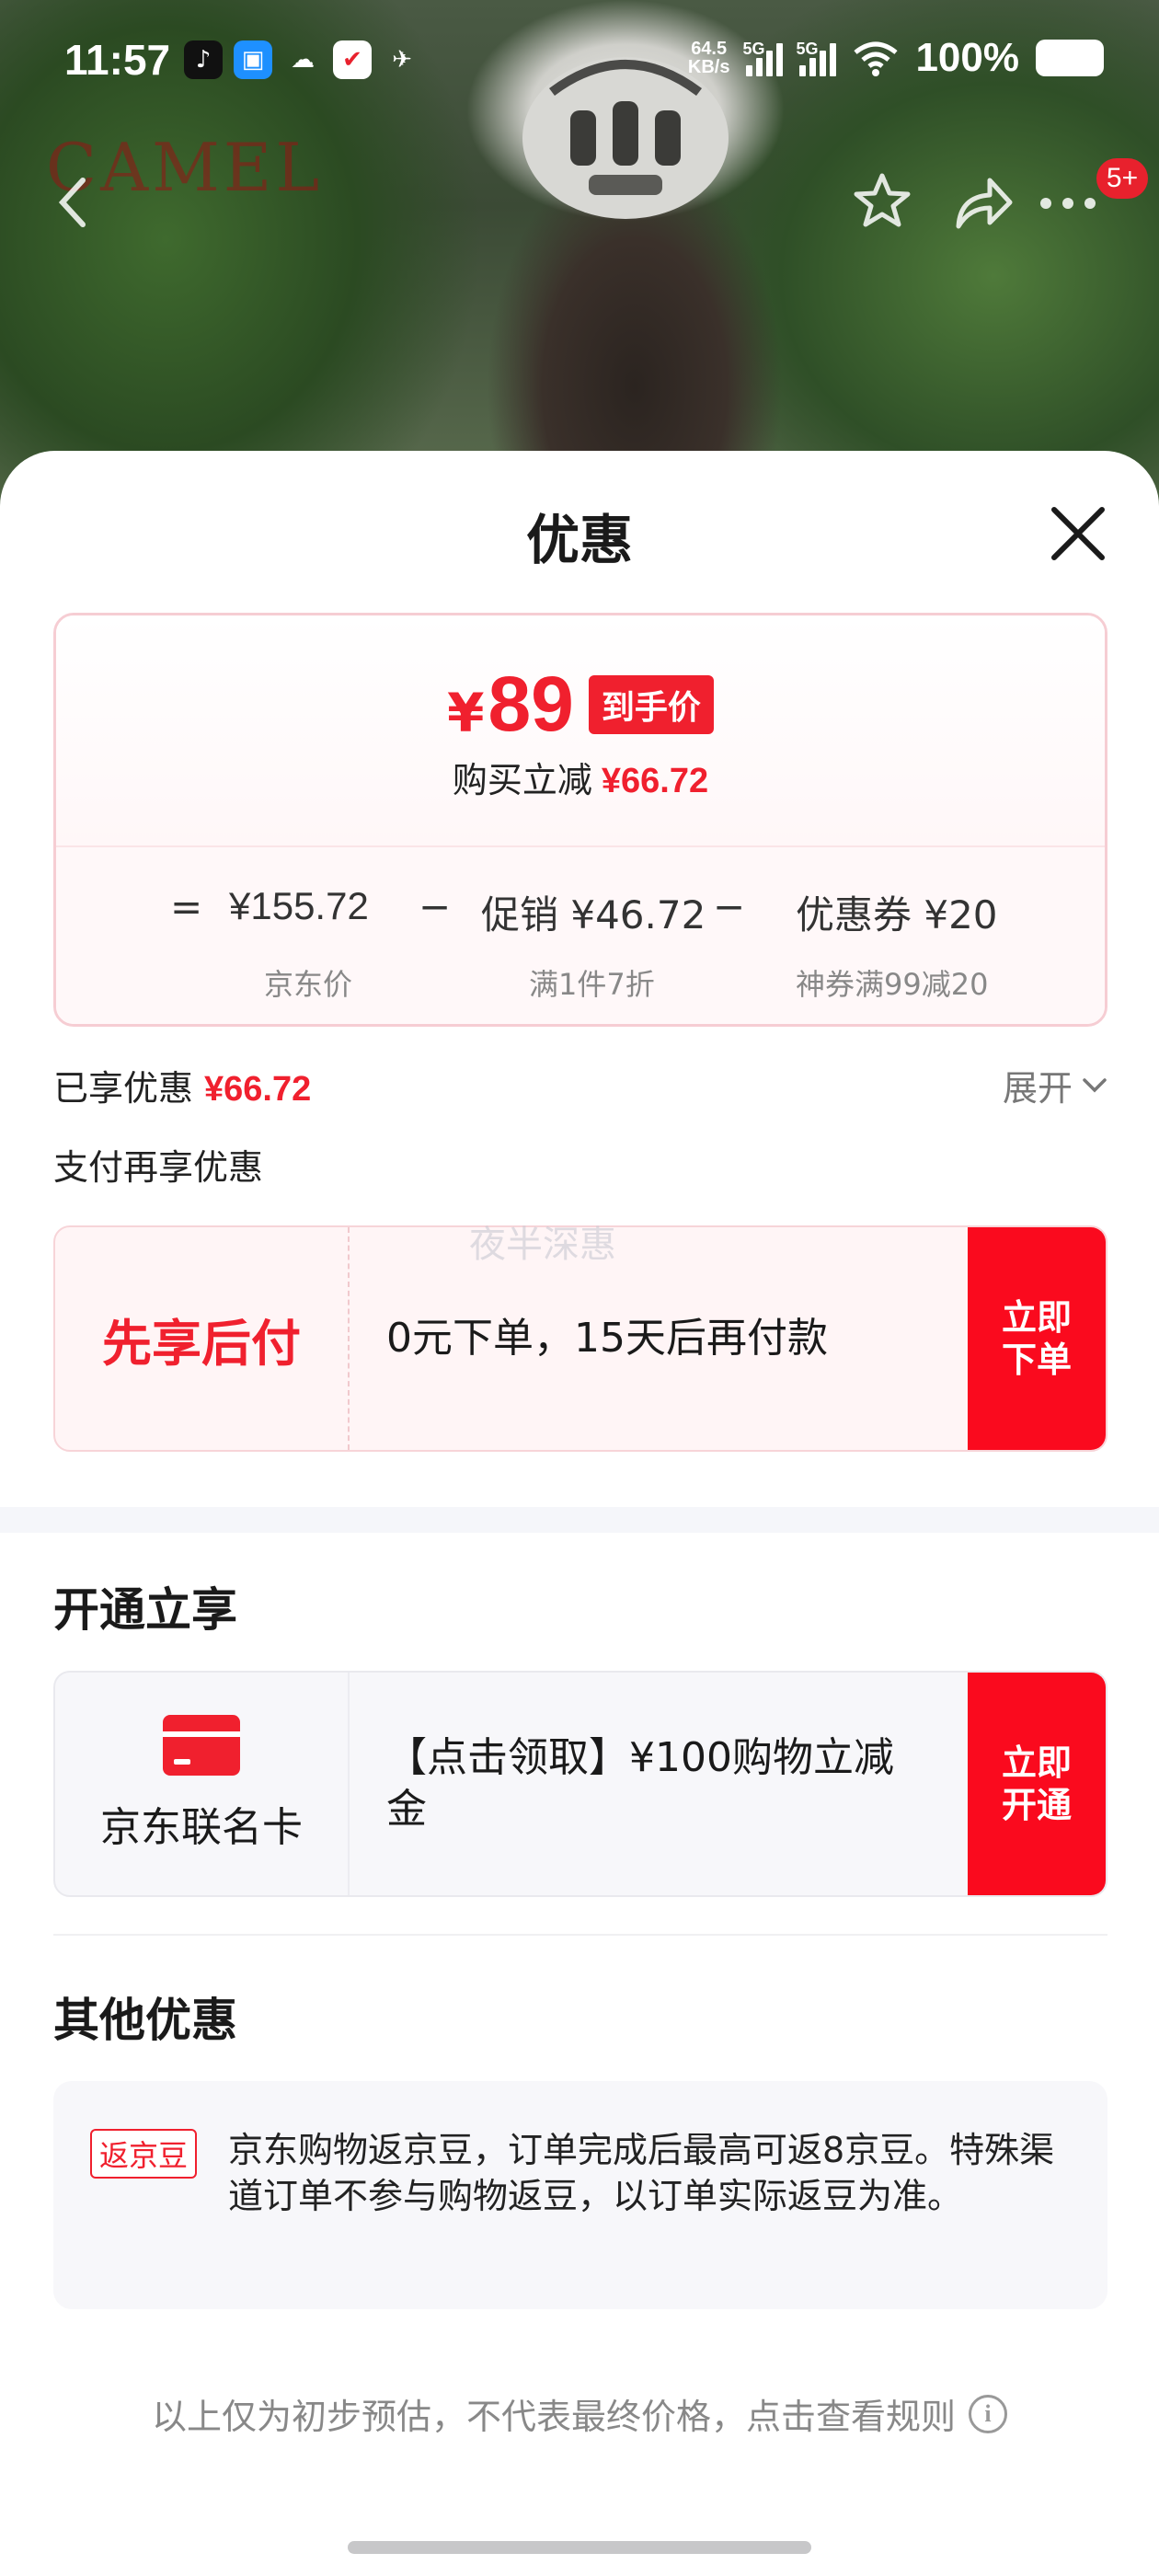 This screenshot has width=1159, height=2576. I want to click on status-time: 11:57, so click(117, 60).